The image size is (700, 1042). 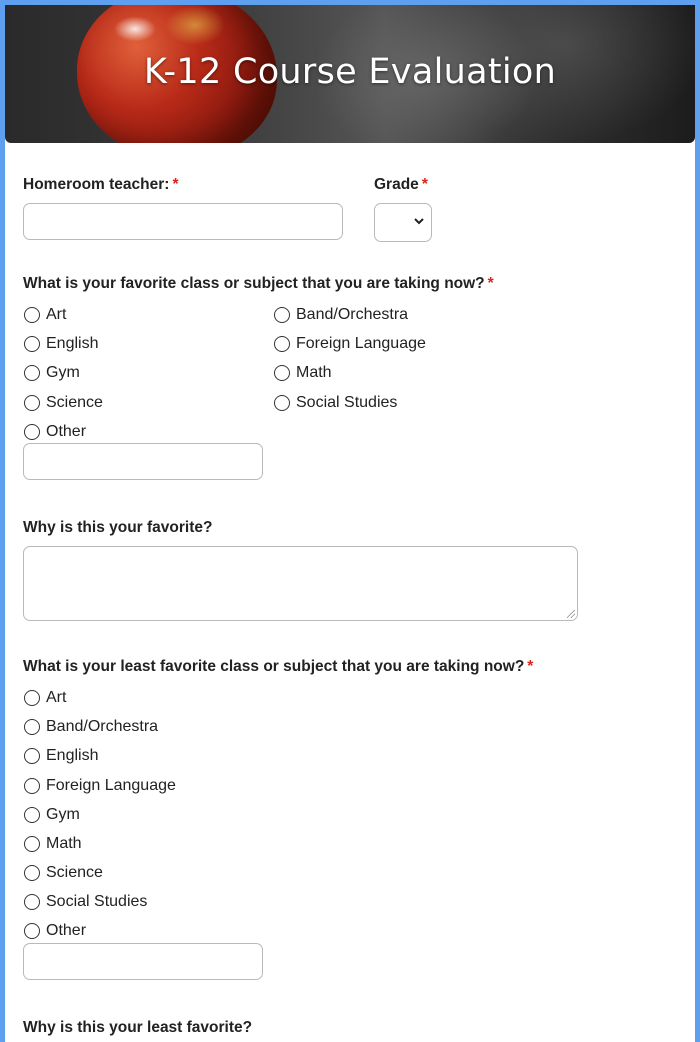 I want to click on favorite-option-art: Art, so click(x=45, y=315).